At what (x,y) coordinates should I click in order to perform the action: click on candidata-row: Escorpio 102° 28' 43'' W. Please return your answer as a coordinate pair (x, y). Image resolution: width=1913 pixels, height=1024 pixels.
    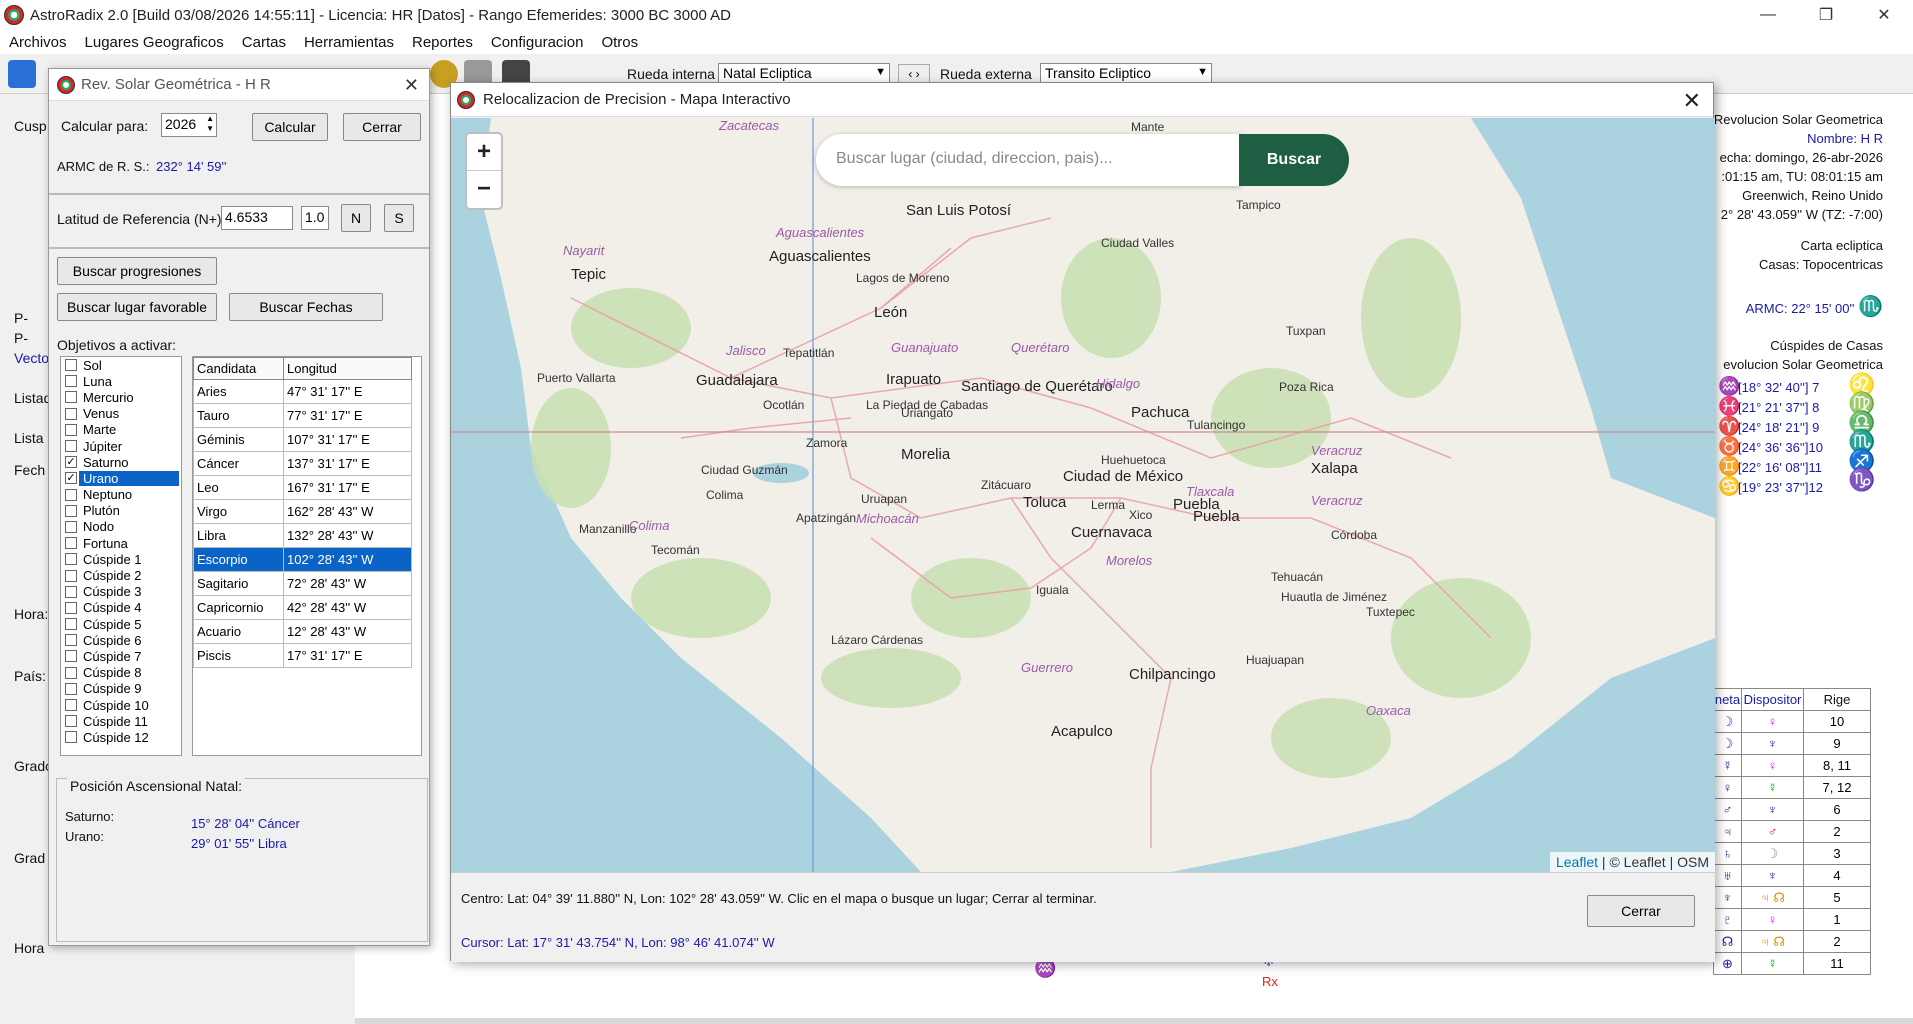
    Looking at the image, I should click on (302, 559).